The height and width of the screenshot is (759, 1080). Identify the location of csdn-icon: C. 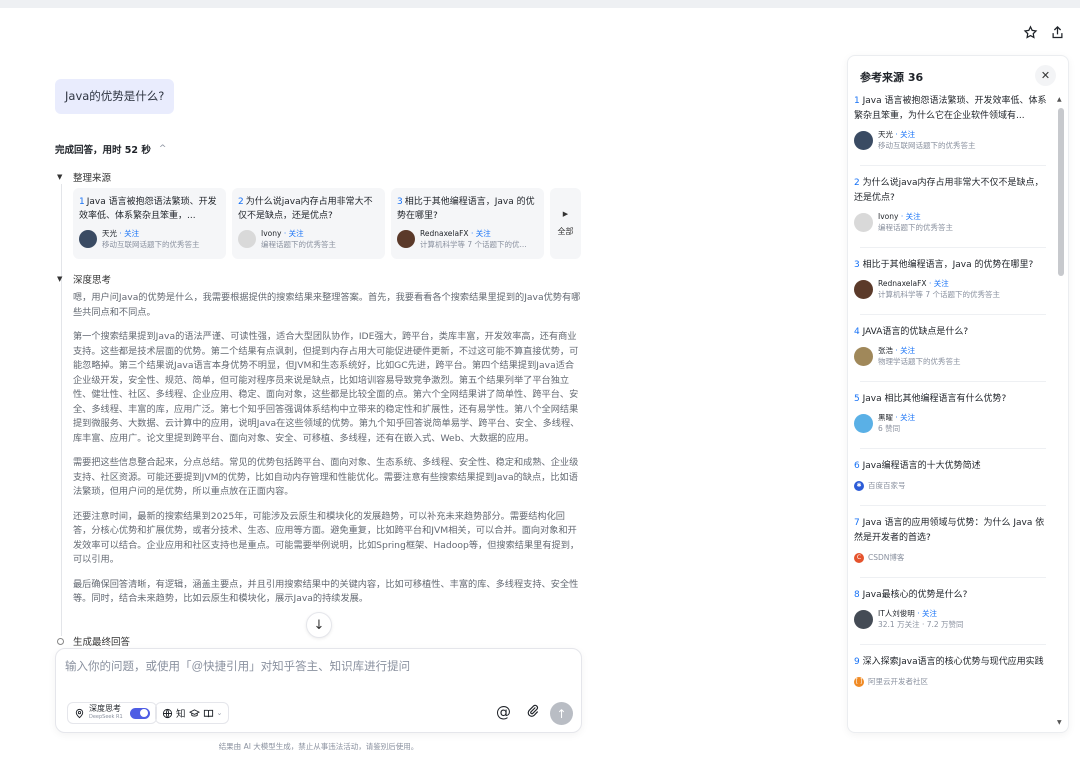
(859, 557).